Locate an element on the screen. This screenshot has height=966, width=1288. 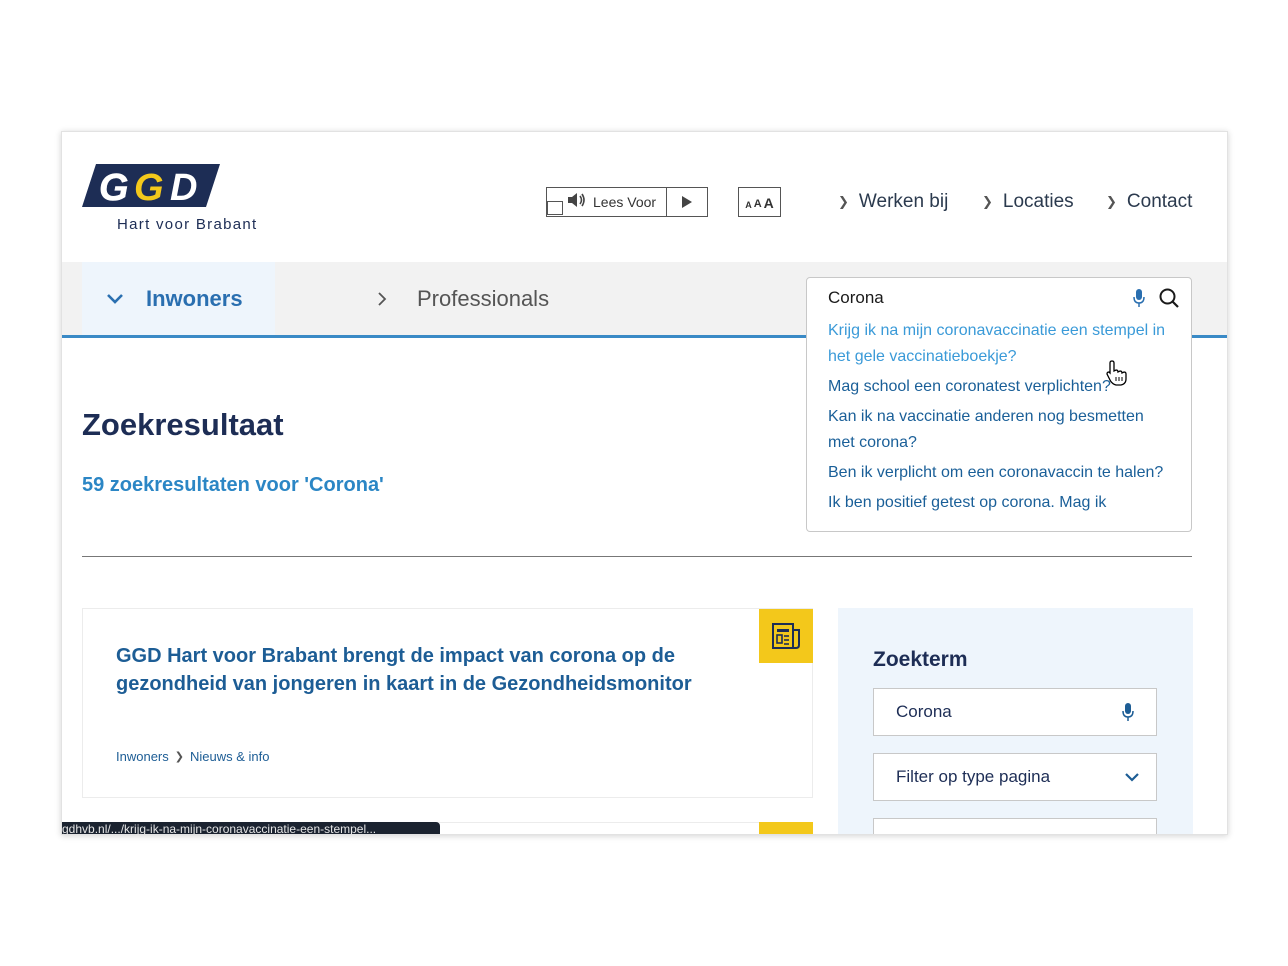
text-size-button: A A A is located at coordinates (759, 202).